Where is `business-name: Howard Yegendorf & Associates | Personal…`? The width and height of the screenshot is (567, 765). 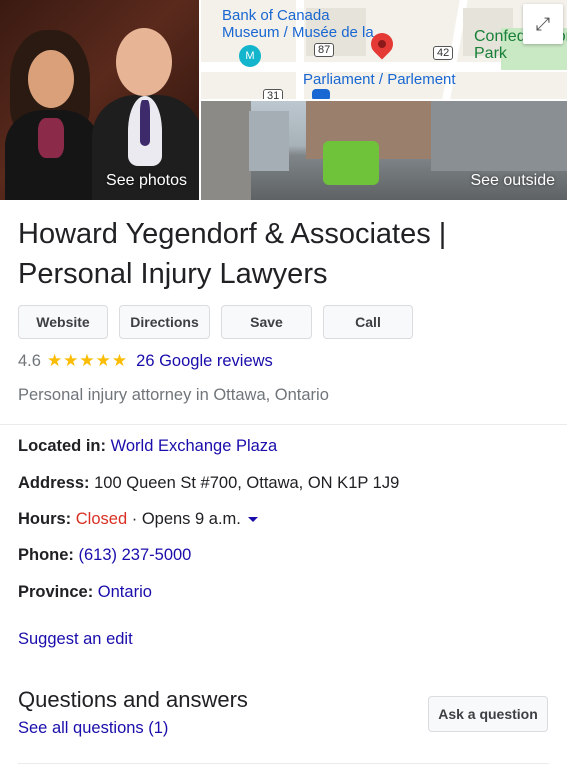
business-name: Howard Yegendorf & Associates | Personal… is located at coordinates (232, 254).